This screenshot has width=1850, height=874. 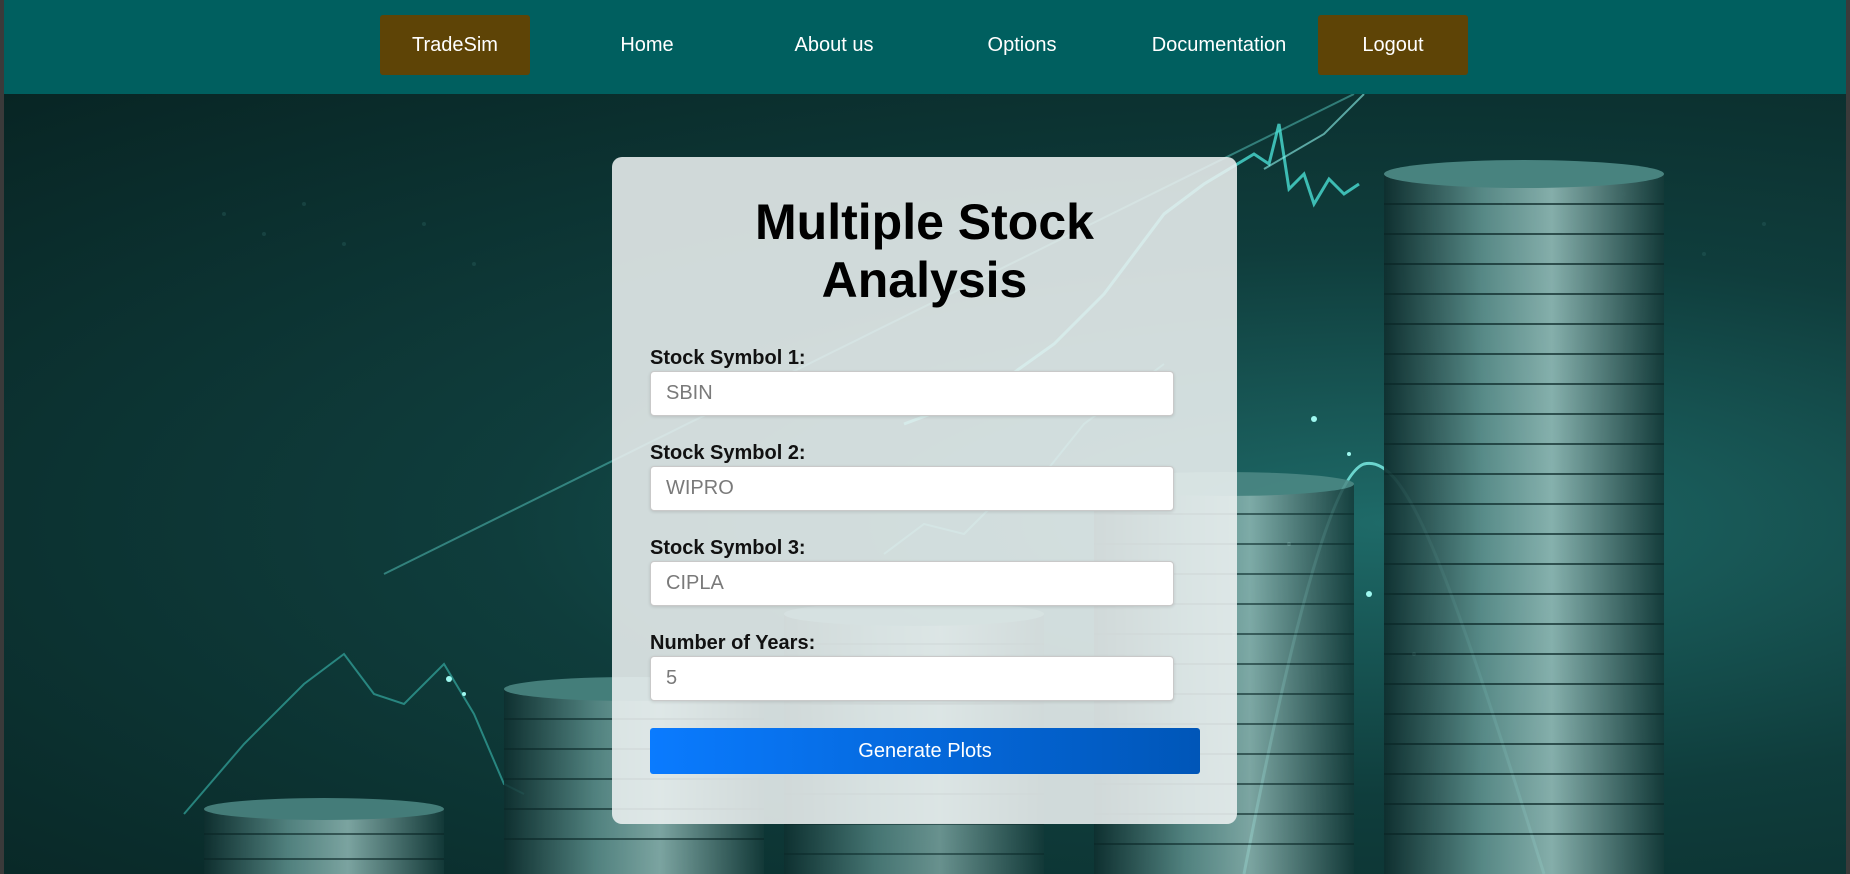 I want to click on generate-plots-button: Generate Plots, so click(x=925, y=751).